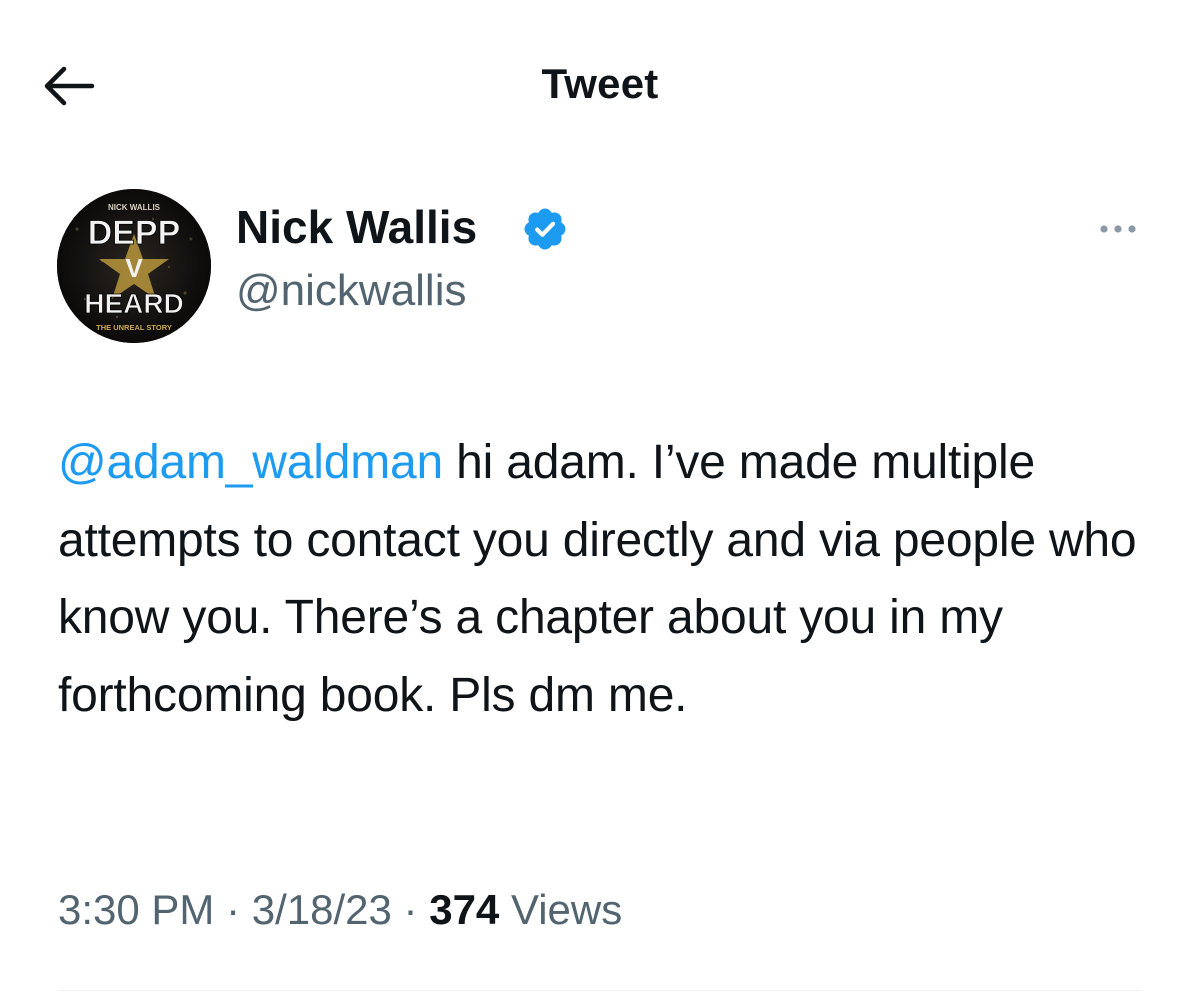  What do you see at coordinates (545, 229) in the screenshot?
I see `verified-badge-icon` at bounding box center [545, 229].